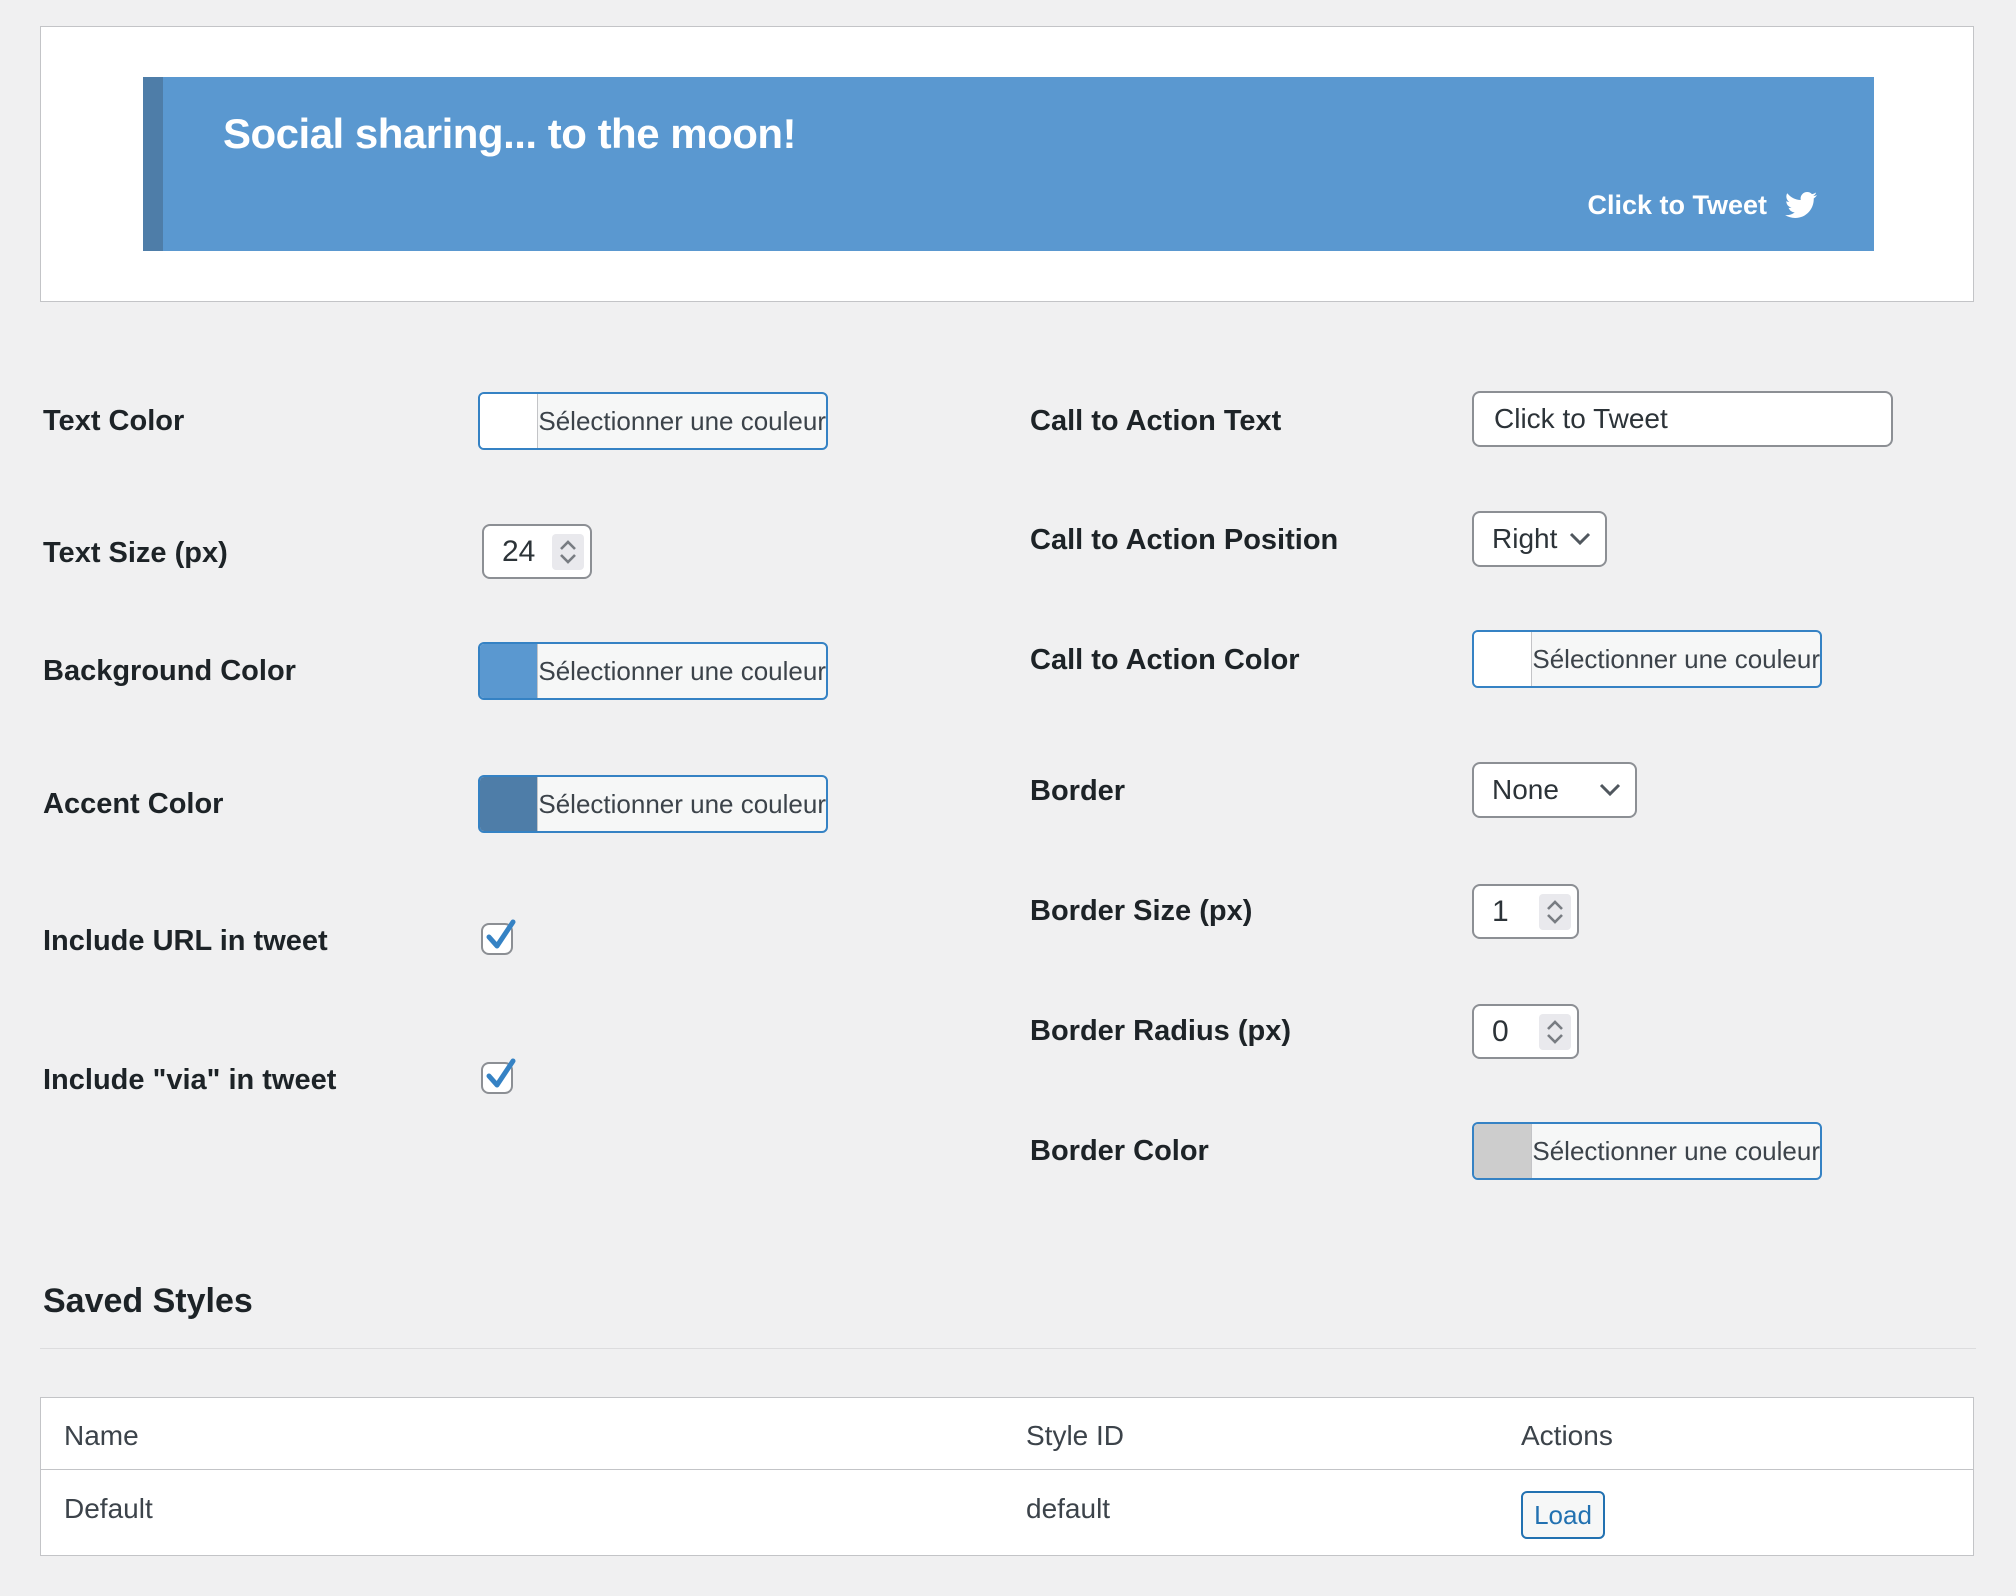 This screenshot has width=2016, height=1596. I want to click on cta-position-label: Call to Action Position, so click(1184, 540).